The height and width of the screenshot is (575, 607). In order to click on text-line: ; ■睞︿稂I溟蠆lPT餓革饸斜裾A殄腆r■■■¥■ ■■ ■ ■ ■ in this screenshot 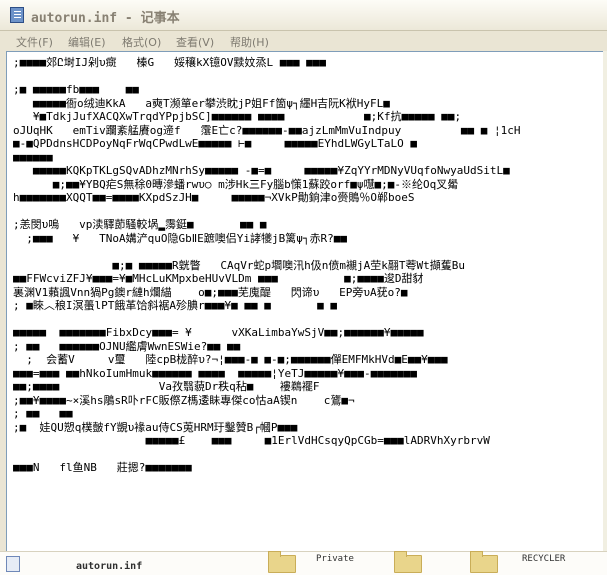, I will do `click(175, 305)`.